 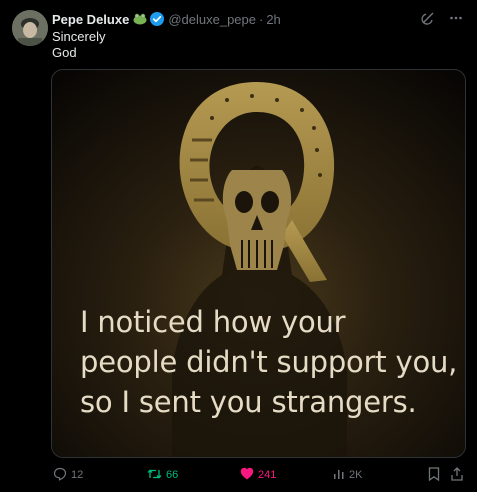 I want to click on share-button, so click(x=457, y=475).